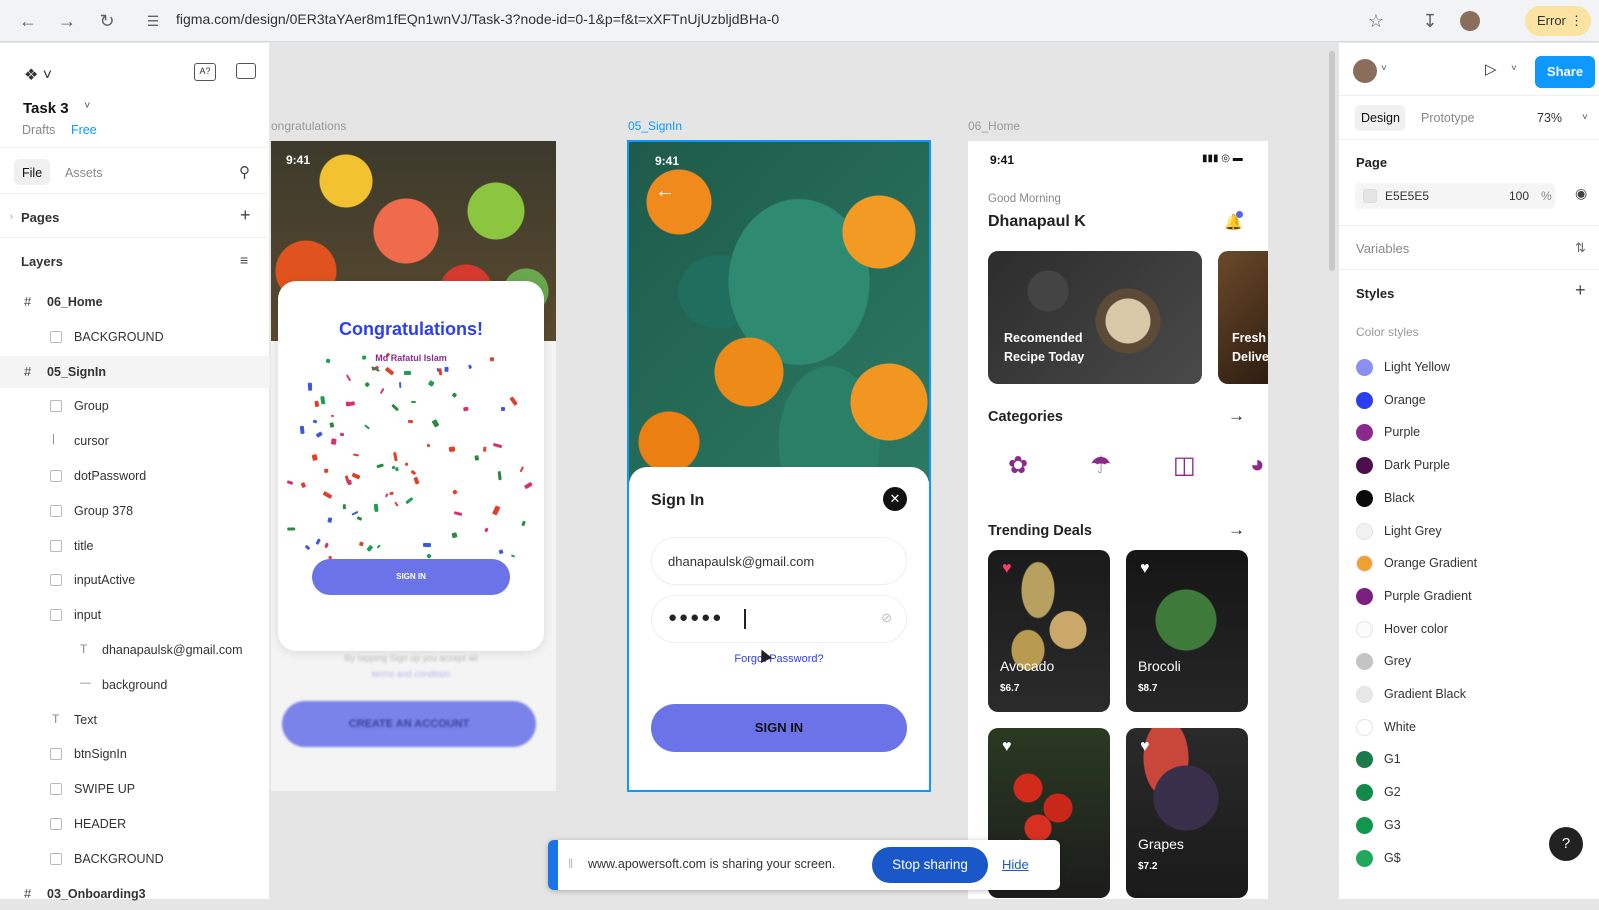 This screenshot has height=910, width=1599. Describe the element at coordinates (1455, 196) in the screenshot. I see `page-color-field: E5E5E5 100 %` at that location.